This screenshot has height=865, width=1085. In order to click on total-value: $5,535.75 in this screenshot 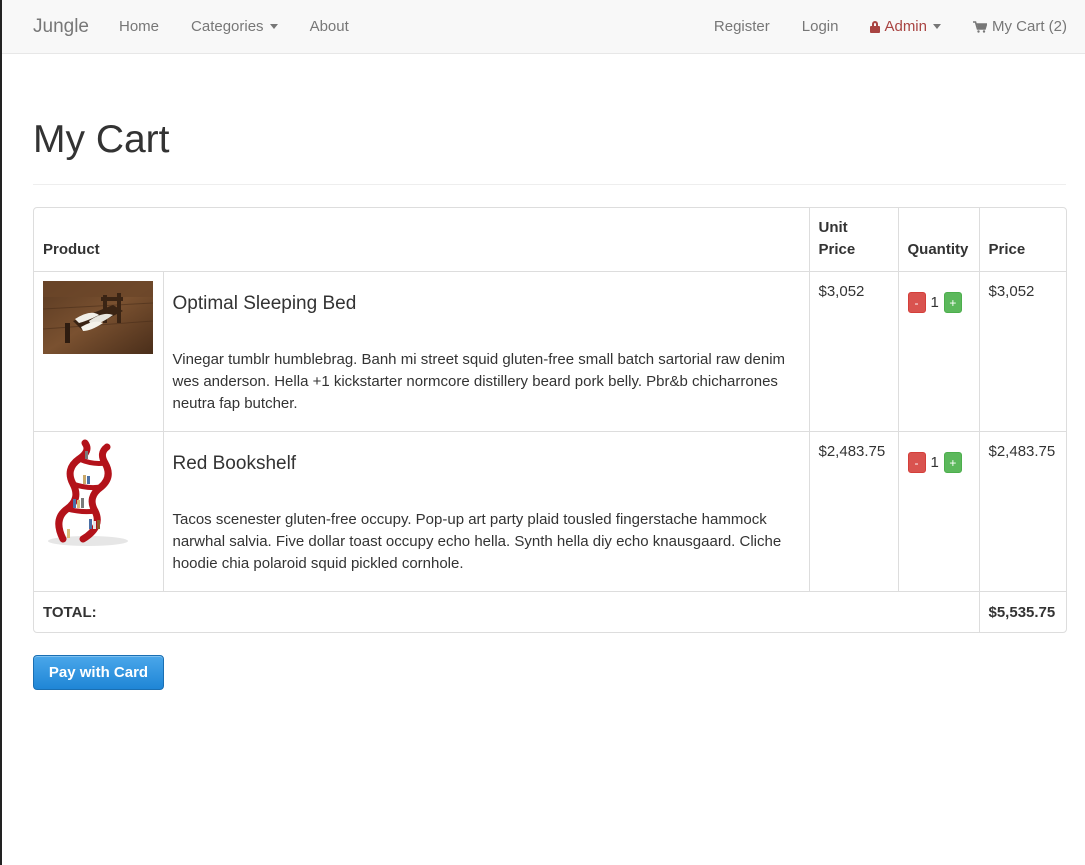, I will do `click(1022, 612)`.